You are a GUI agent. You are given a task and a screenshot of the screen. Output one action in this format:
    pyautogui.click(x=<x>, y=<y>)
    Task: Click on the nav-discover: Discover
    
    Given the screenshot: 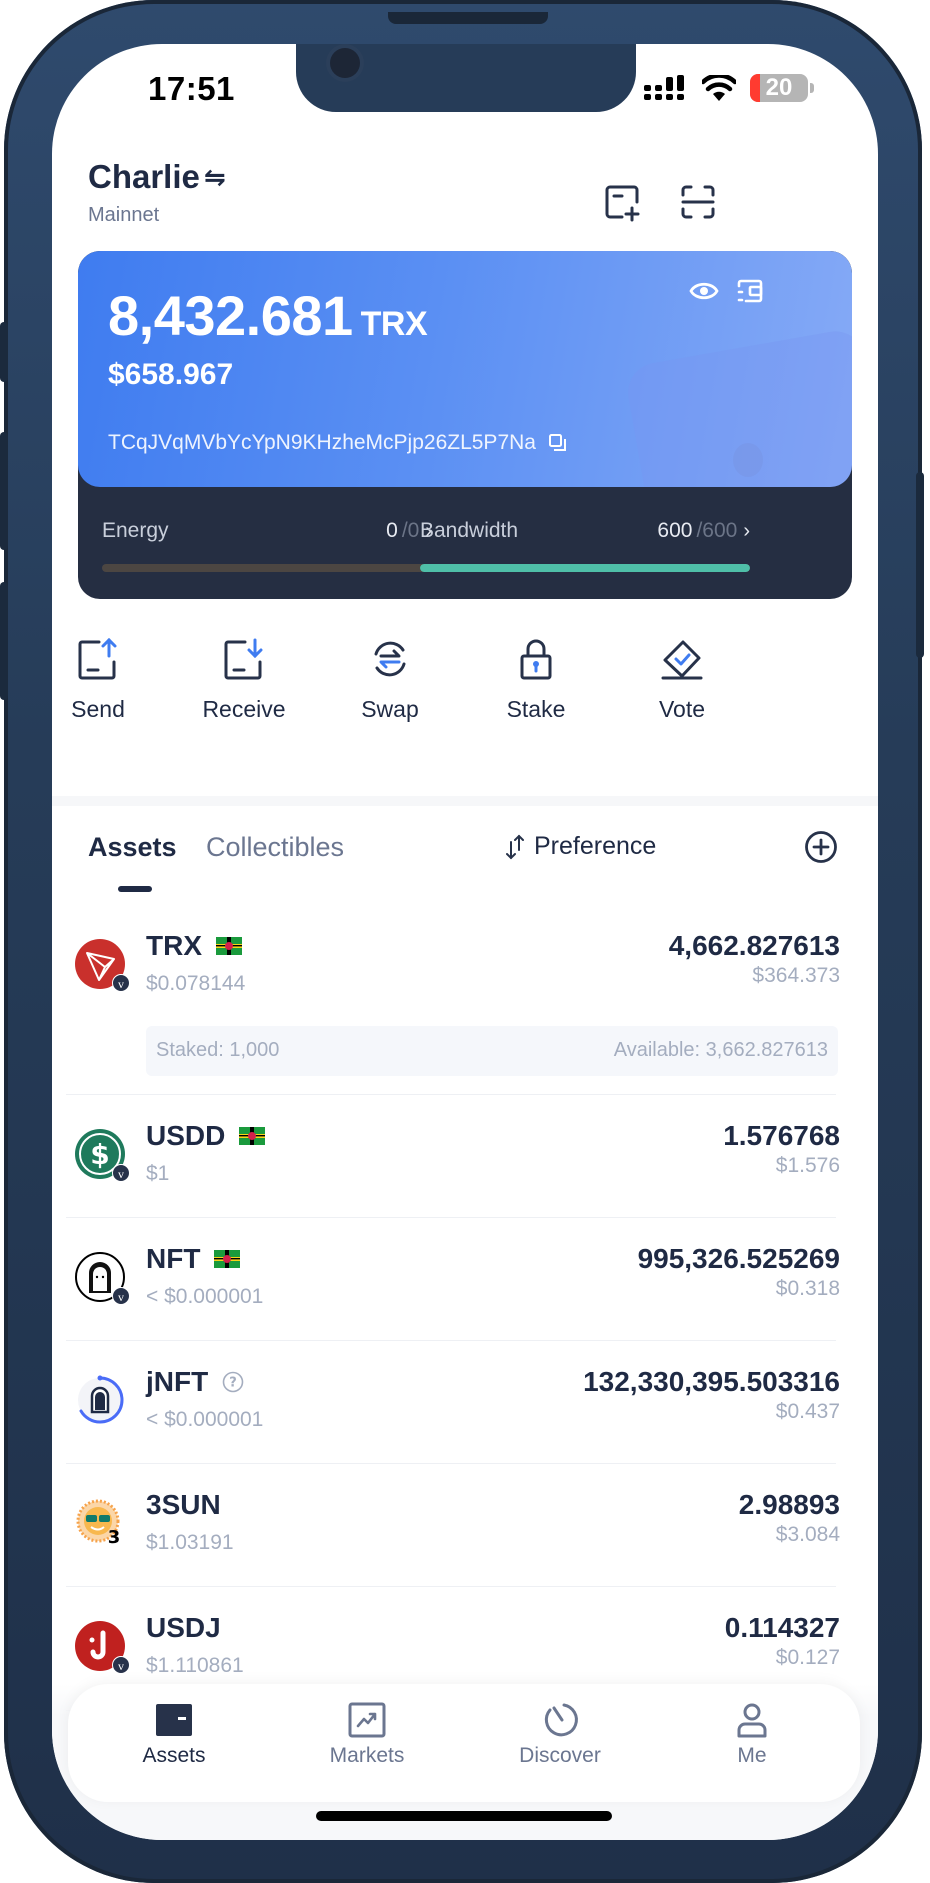 What is the action you would take?
    pyautogui.click(x=560, y=1735)
    